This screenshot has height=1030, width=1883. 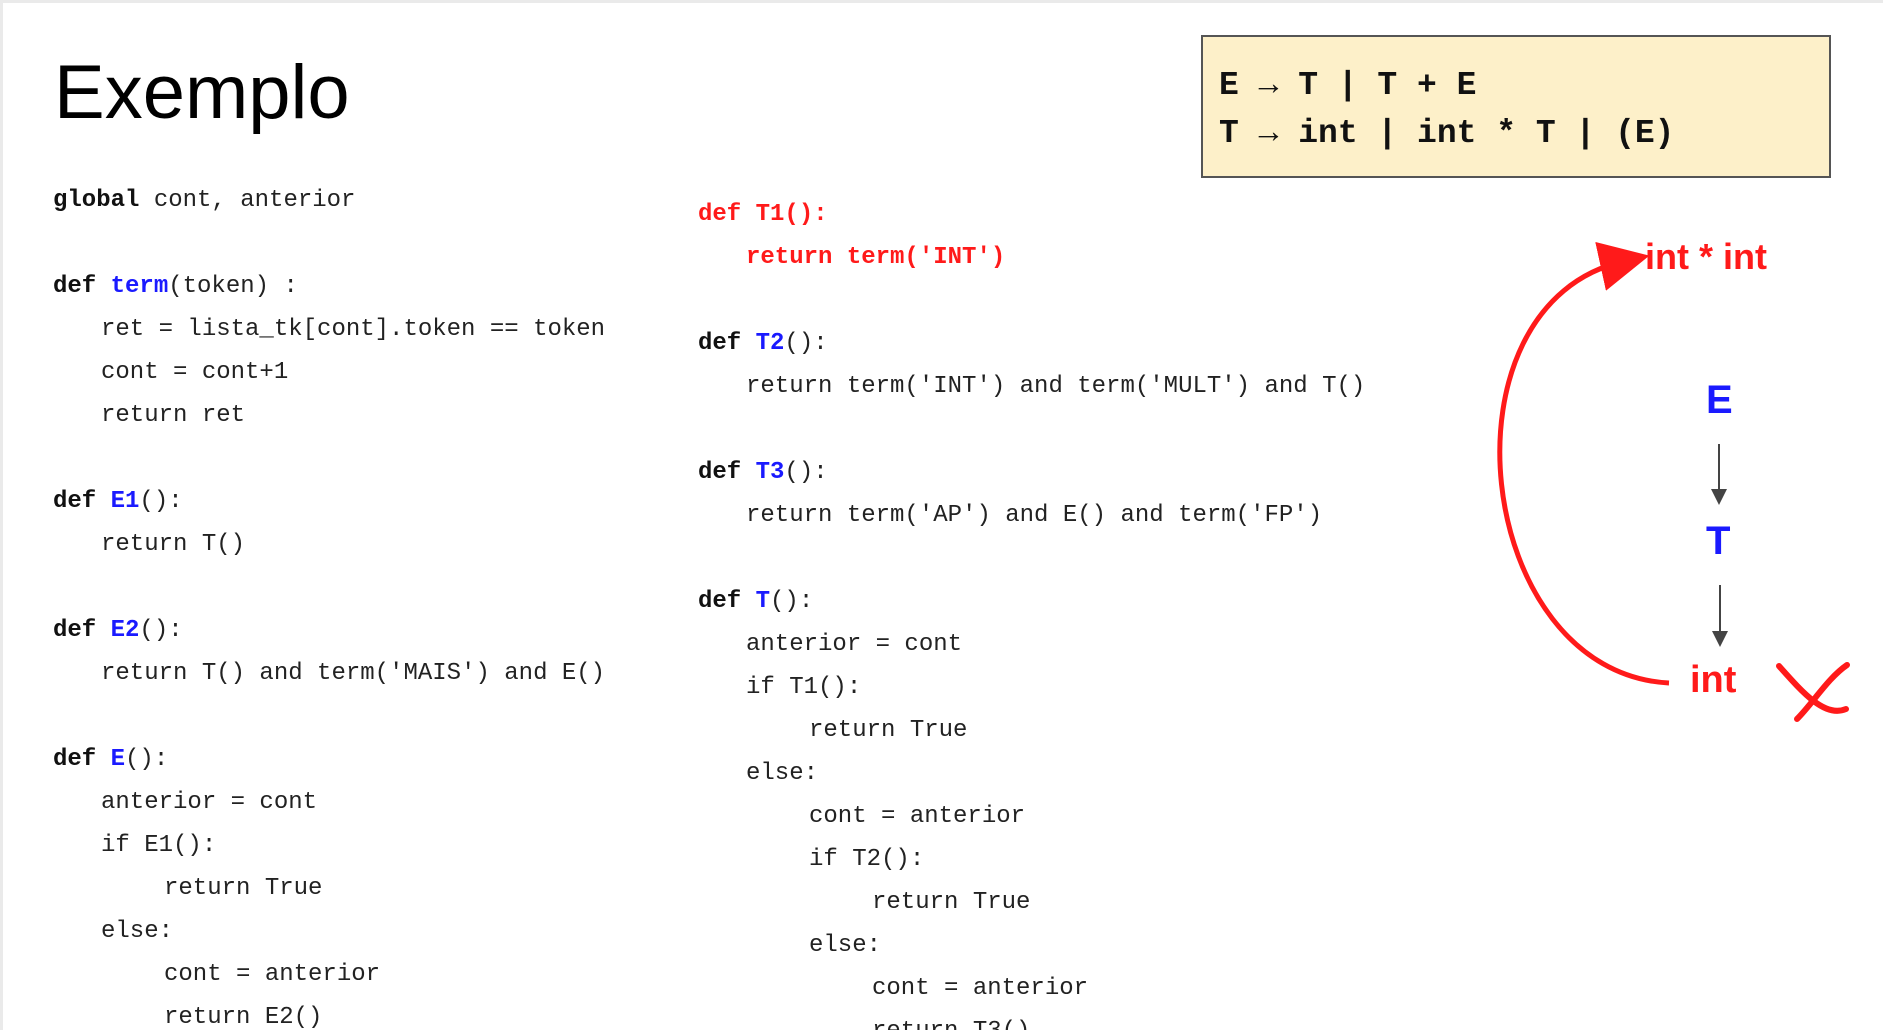 What do you see at coordinates (1713, 680) in the screenshot?
I see `leaf-int-label: int` at bounding box center [1713, 680].